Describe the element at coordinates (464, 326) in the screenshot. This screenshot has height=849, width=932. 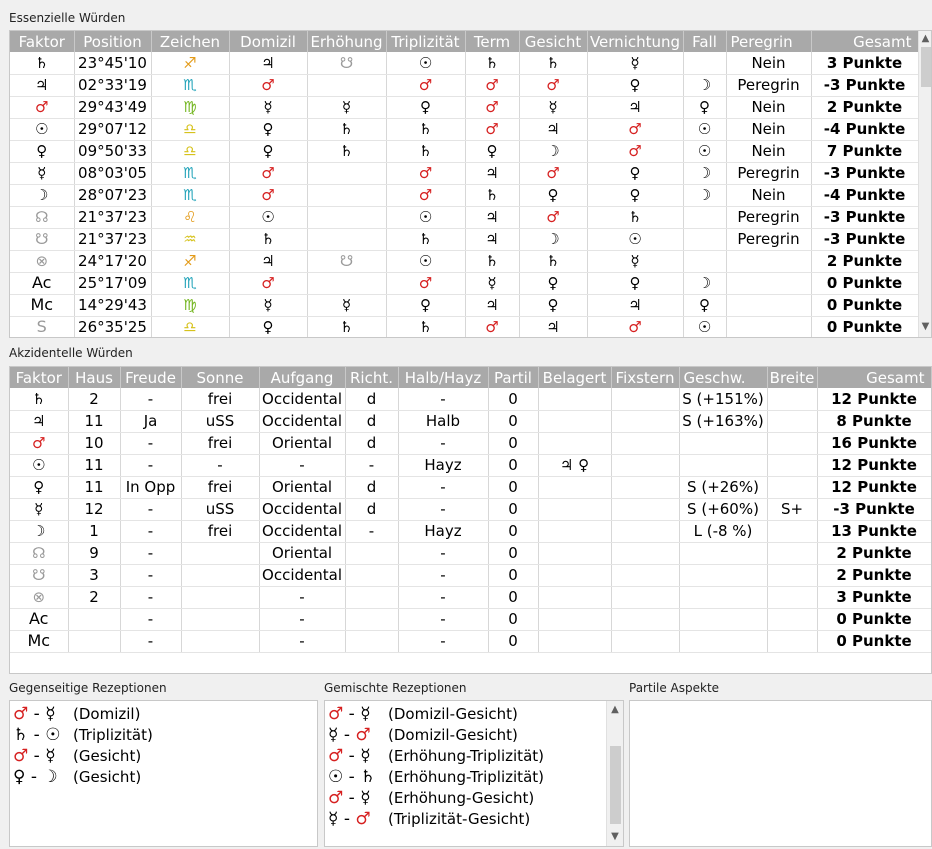
I see `table-row: S 26°35'25 ♎ ♀ ♄ ♄ ♂ ♃ ♂ ☉ 0 Punkte` at that location.